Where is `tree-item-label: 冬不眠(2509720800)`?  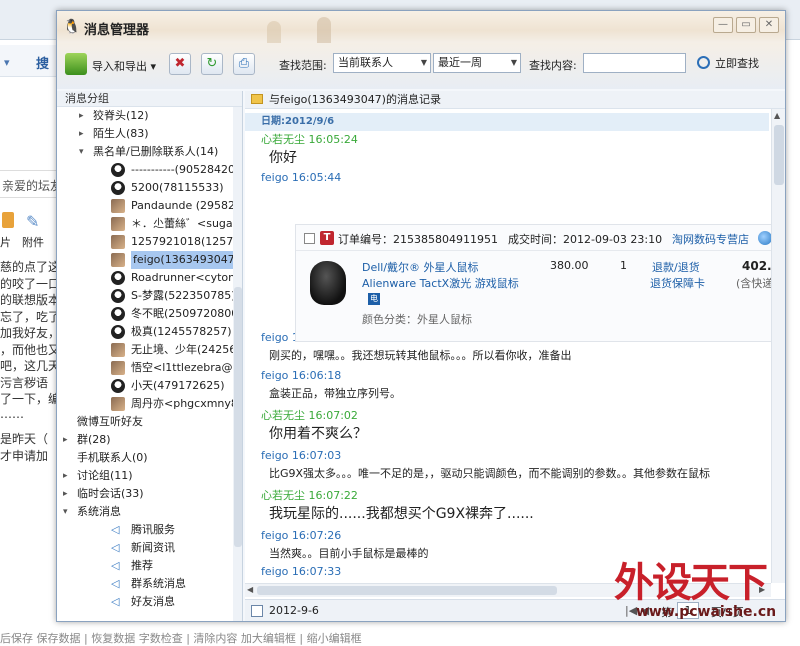
tree-item-label: 冬不眠(2509720800) is located at coordinates (182, 313).